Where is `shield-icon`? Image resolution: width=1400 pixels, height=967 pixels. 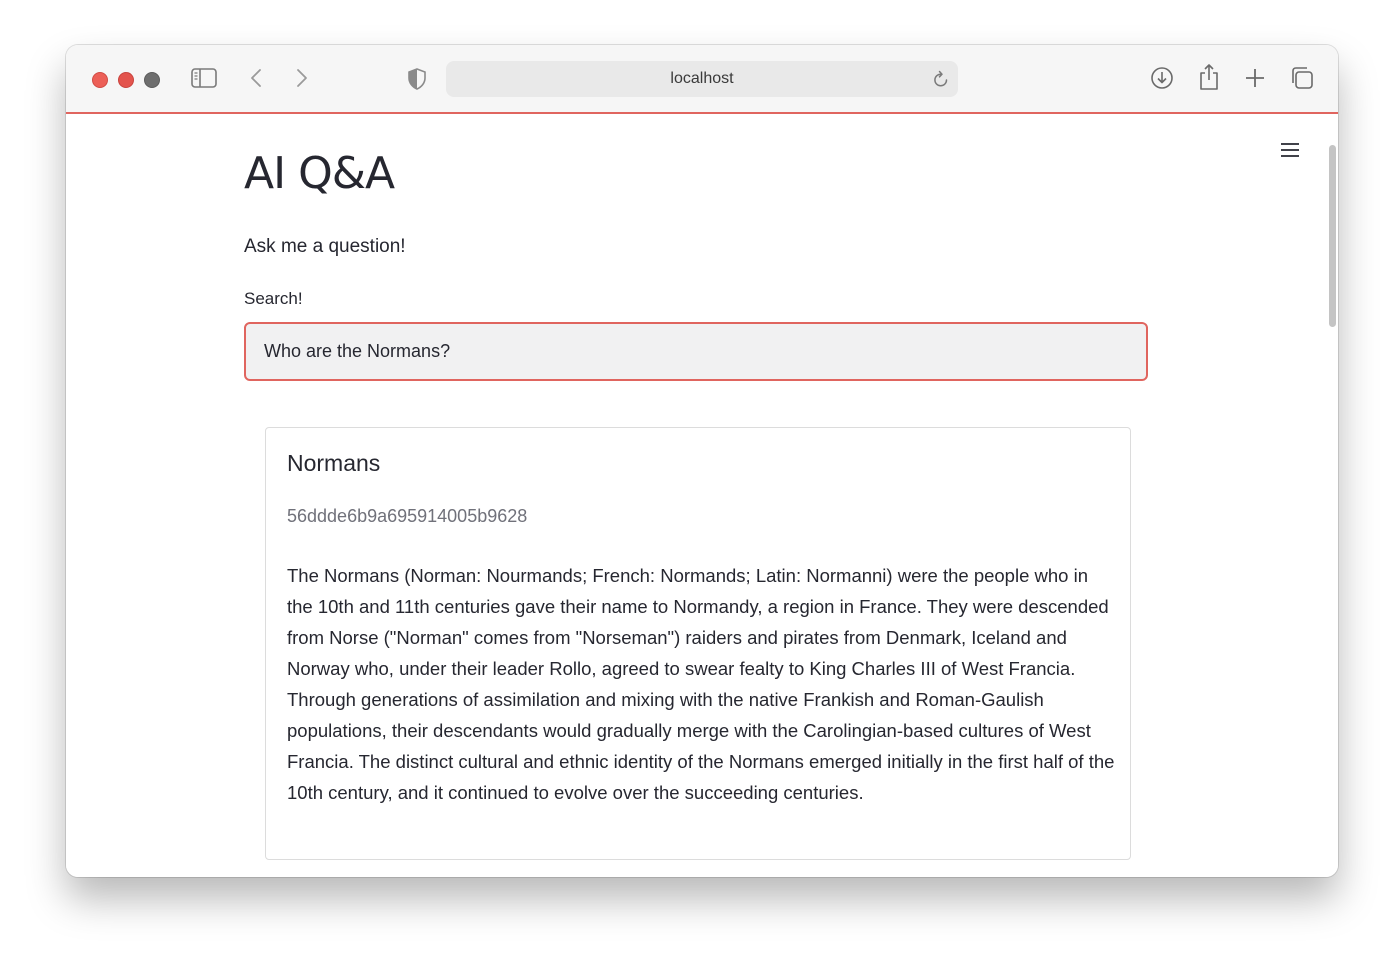
shield-icon is located at coordinates (417, 79).